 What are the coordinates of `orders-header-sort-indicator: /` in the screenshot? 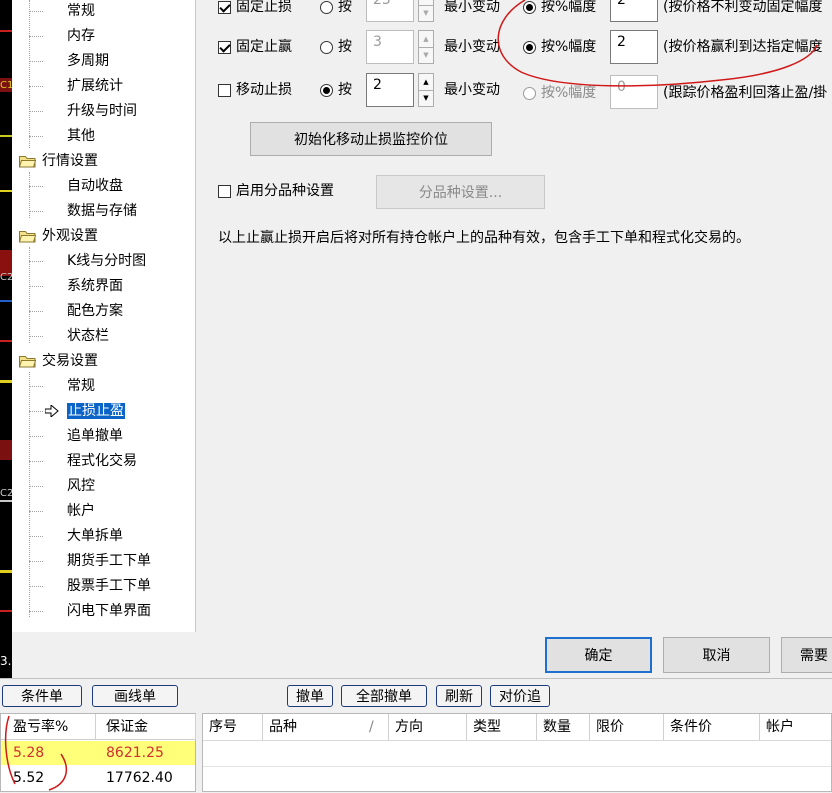 It's located at (376, 727).